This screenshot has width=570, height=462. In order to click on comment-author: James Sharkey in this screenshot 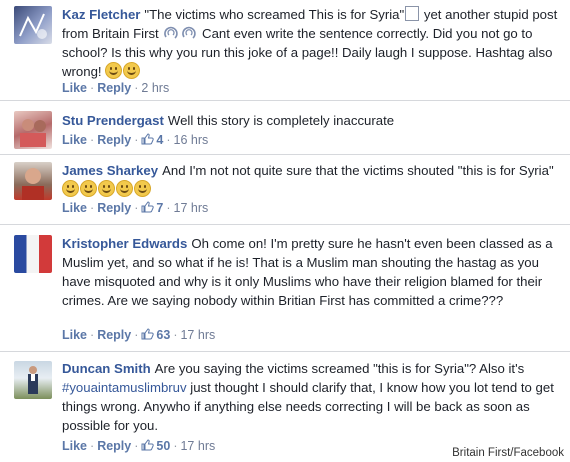, I will do `click(110, 170)`.